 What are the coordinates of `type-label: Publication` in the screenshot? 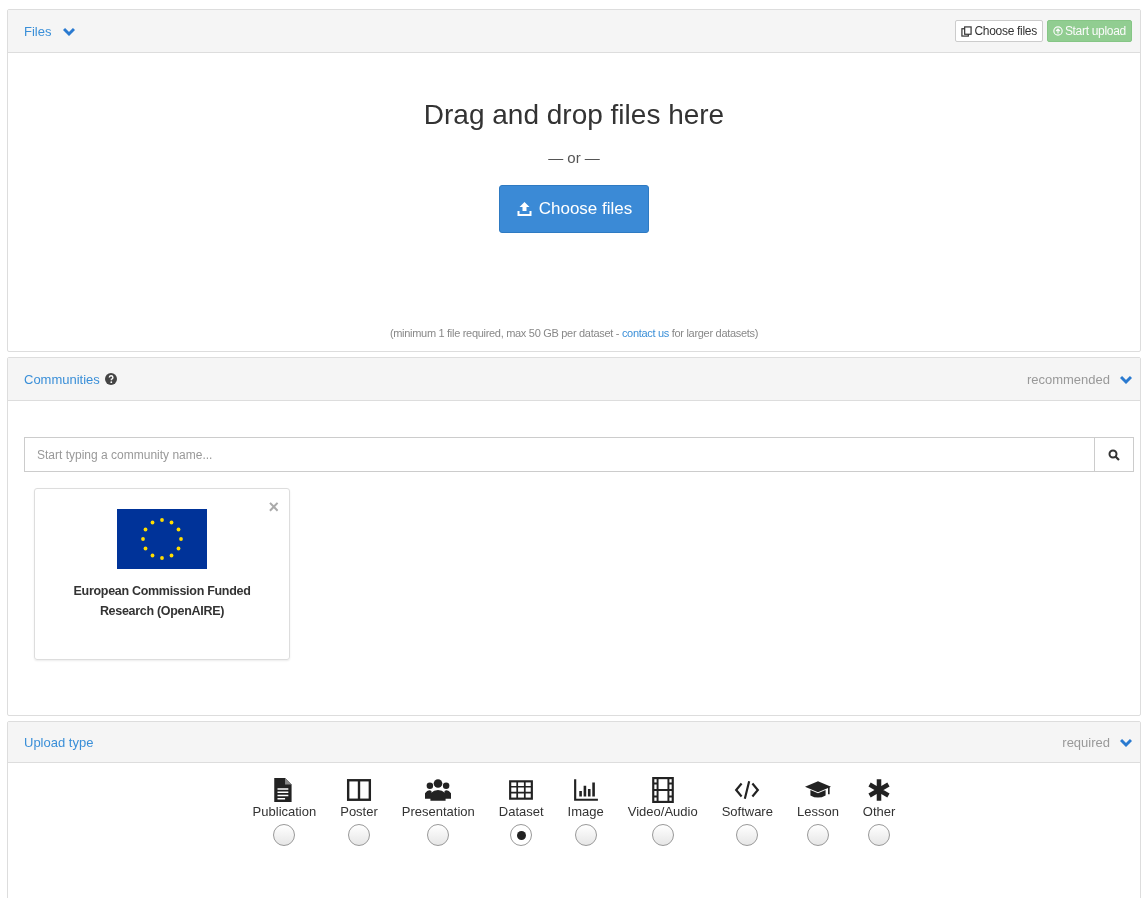 It's located at (284, 811).